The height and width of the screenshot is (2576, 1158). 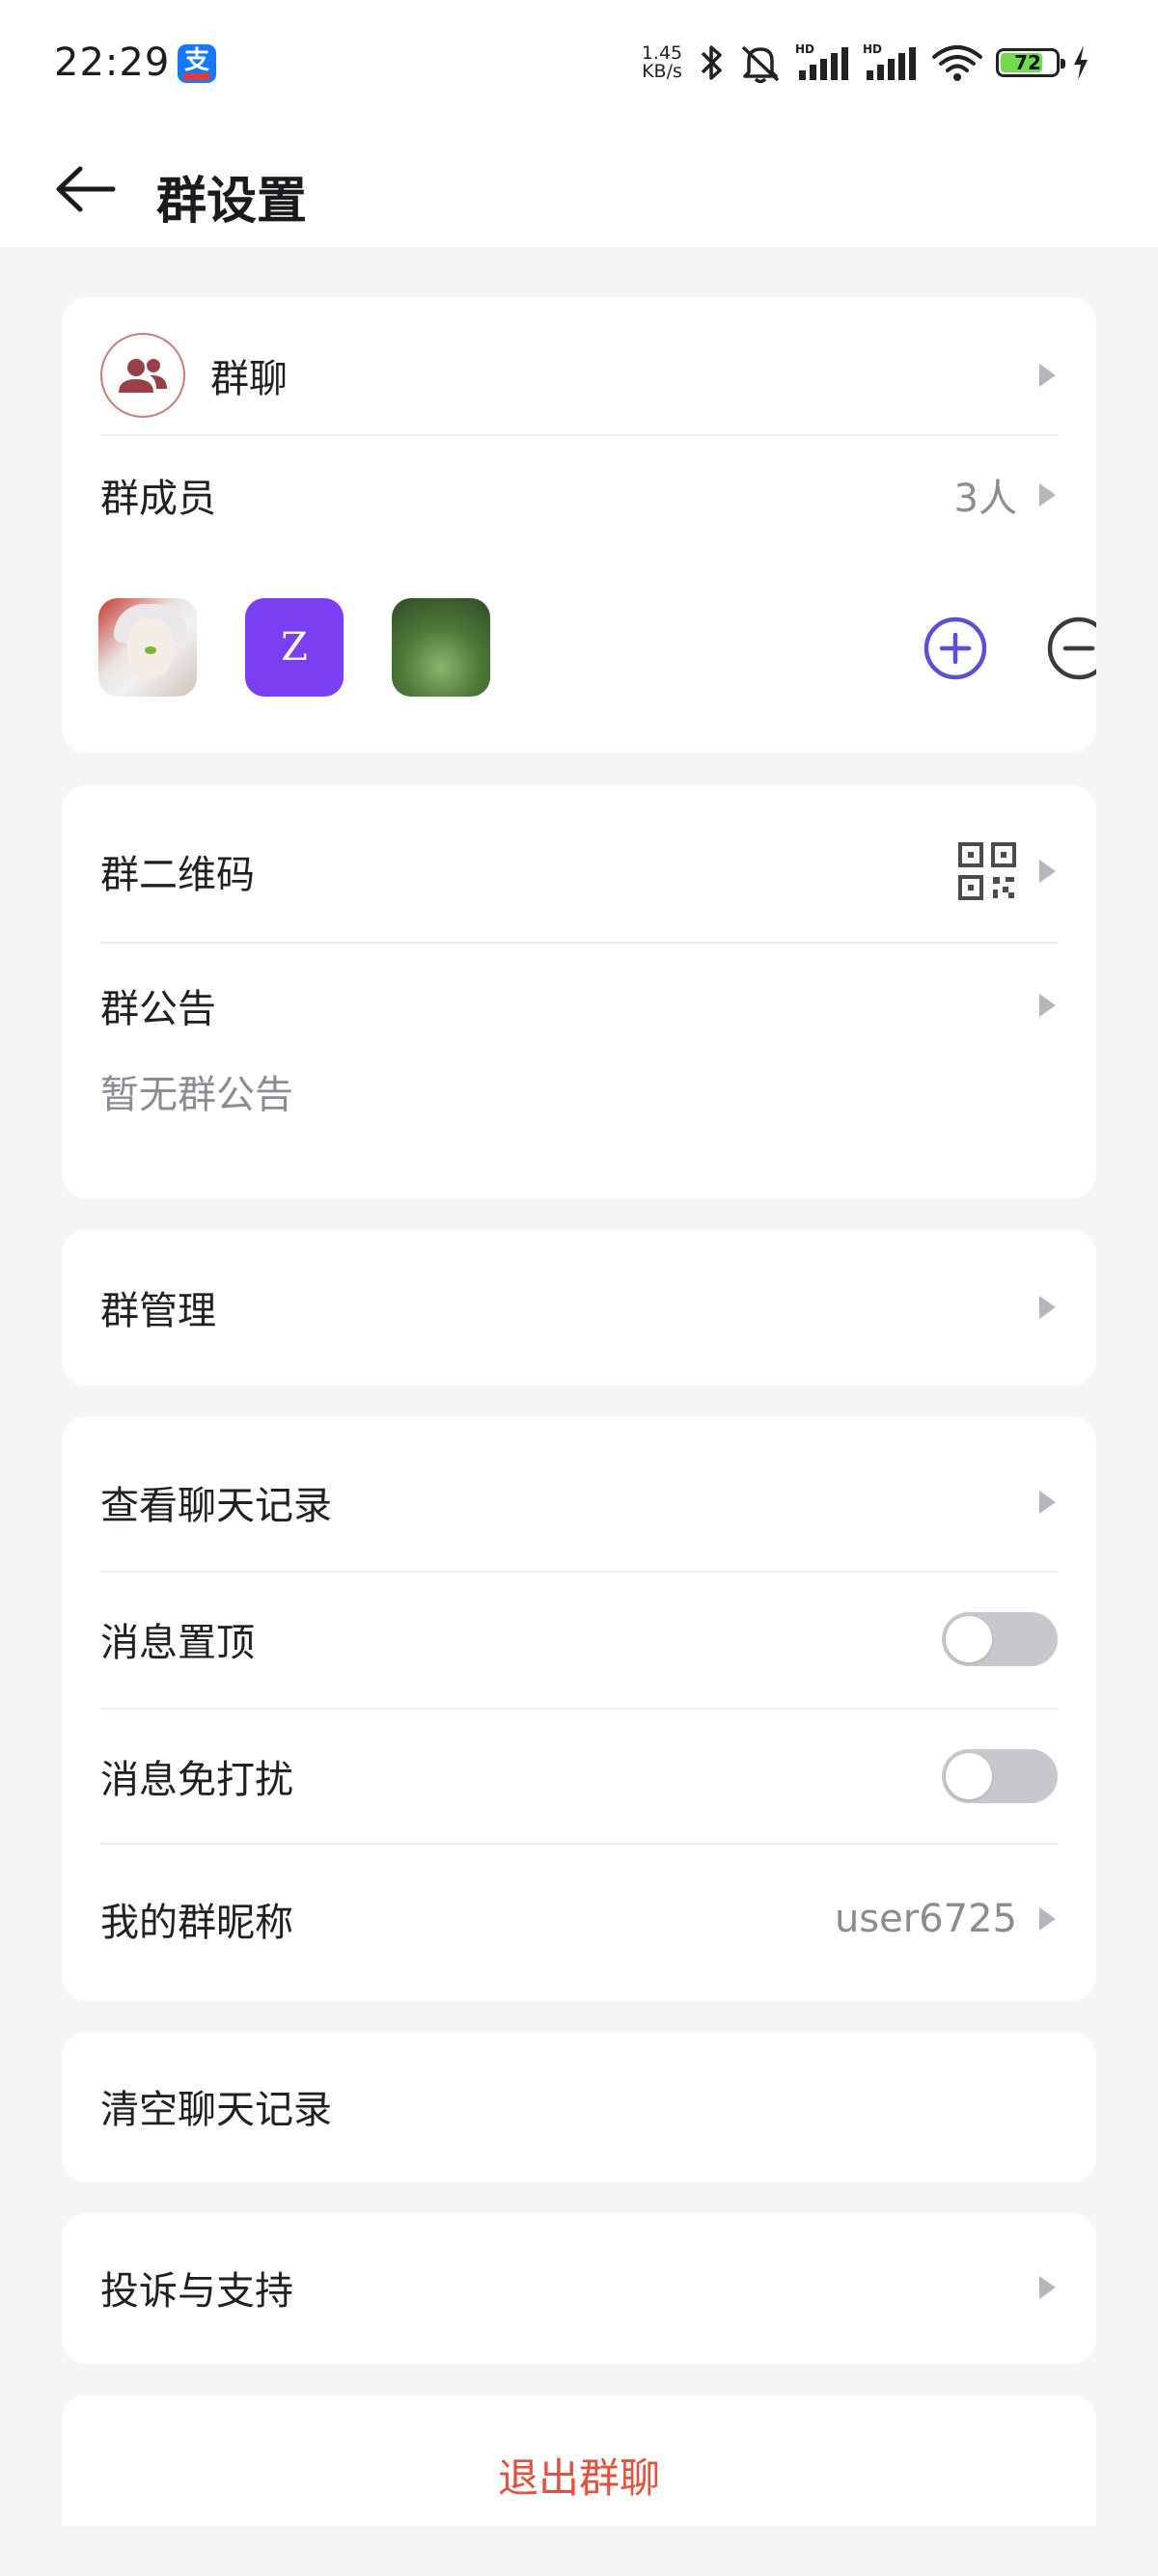 I want to click on support-card: 投诉与支持, so click(x=579, y=2289).